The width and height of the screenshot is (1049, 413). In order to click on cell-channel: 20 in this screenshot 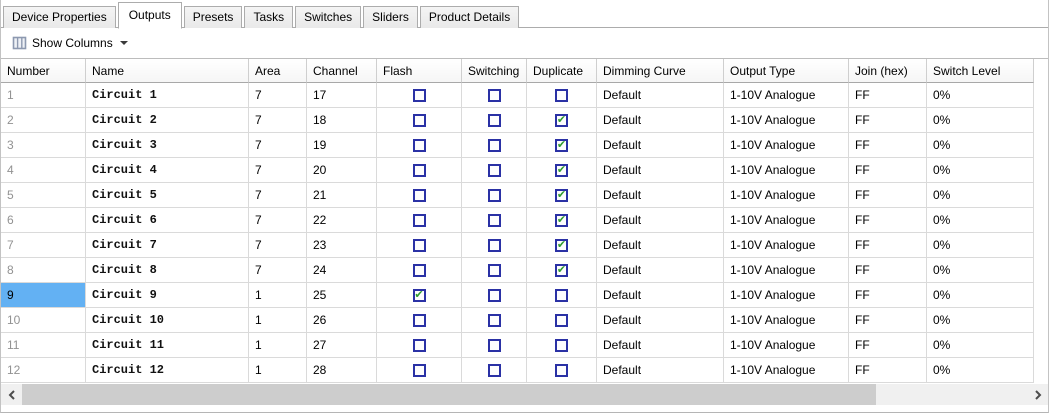, I will do `click(342, 170)`.